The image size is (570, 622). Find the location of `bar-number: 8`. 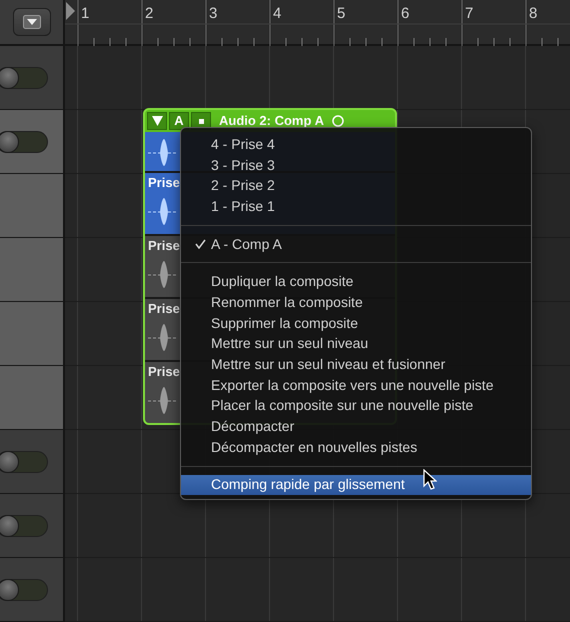

bar-number: 8 is located at coordinates (533, 14).